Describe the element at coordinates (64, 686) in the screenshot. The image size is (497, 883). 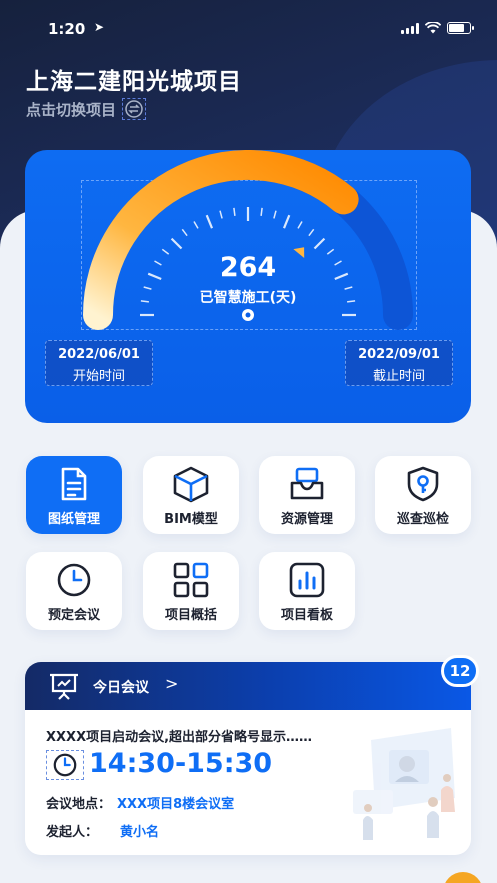
I see `presentation-icon` at that location.